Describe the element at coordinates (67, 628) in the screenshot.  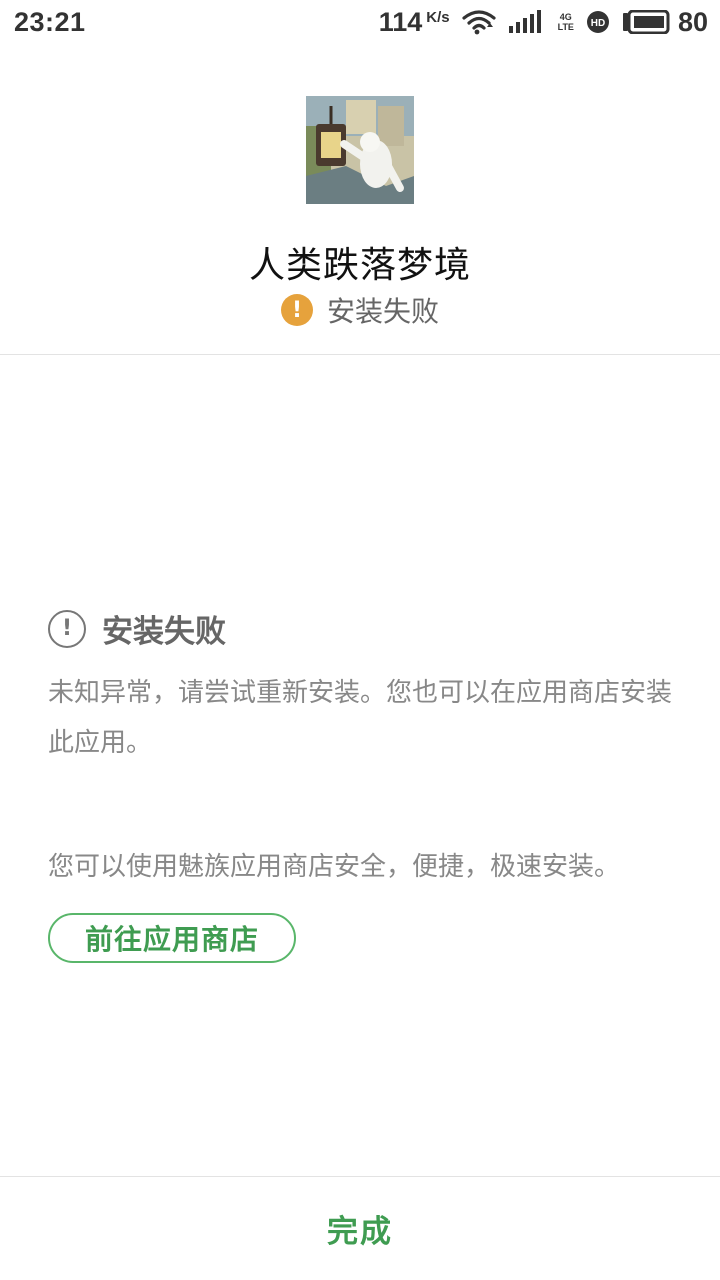
I see `alert-circle-icon: !` at that location.